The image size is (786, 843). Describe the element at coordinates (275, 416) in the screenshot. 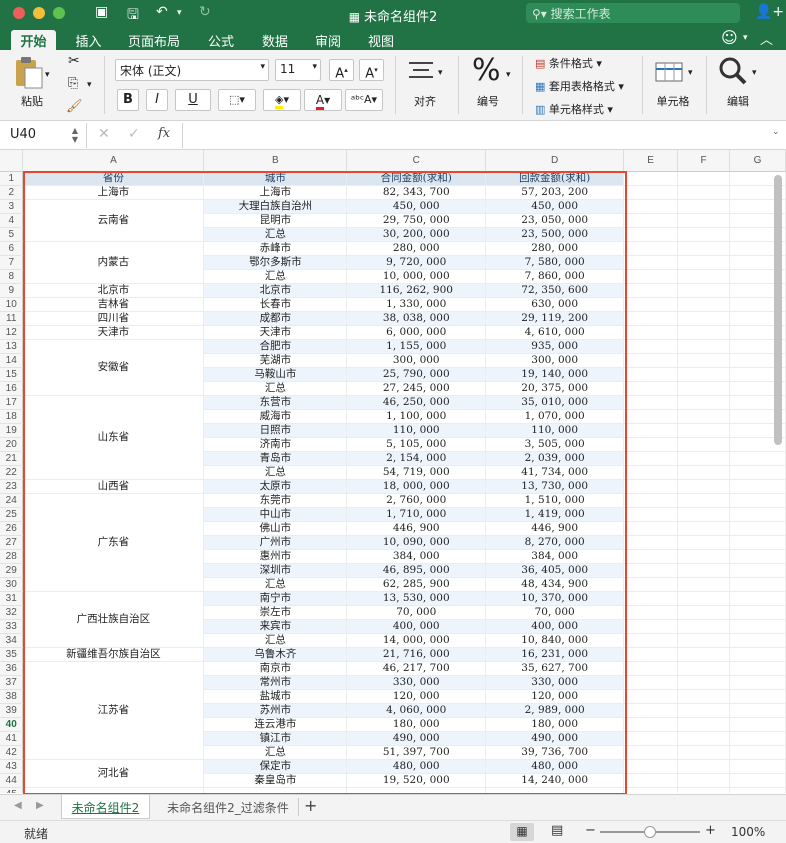

I see `city-cell: 威海市` at that location.